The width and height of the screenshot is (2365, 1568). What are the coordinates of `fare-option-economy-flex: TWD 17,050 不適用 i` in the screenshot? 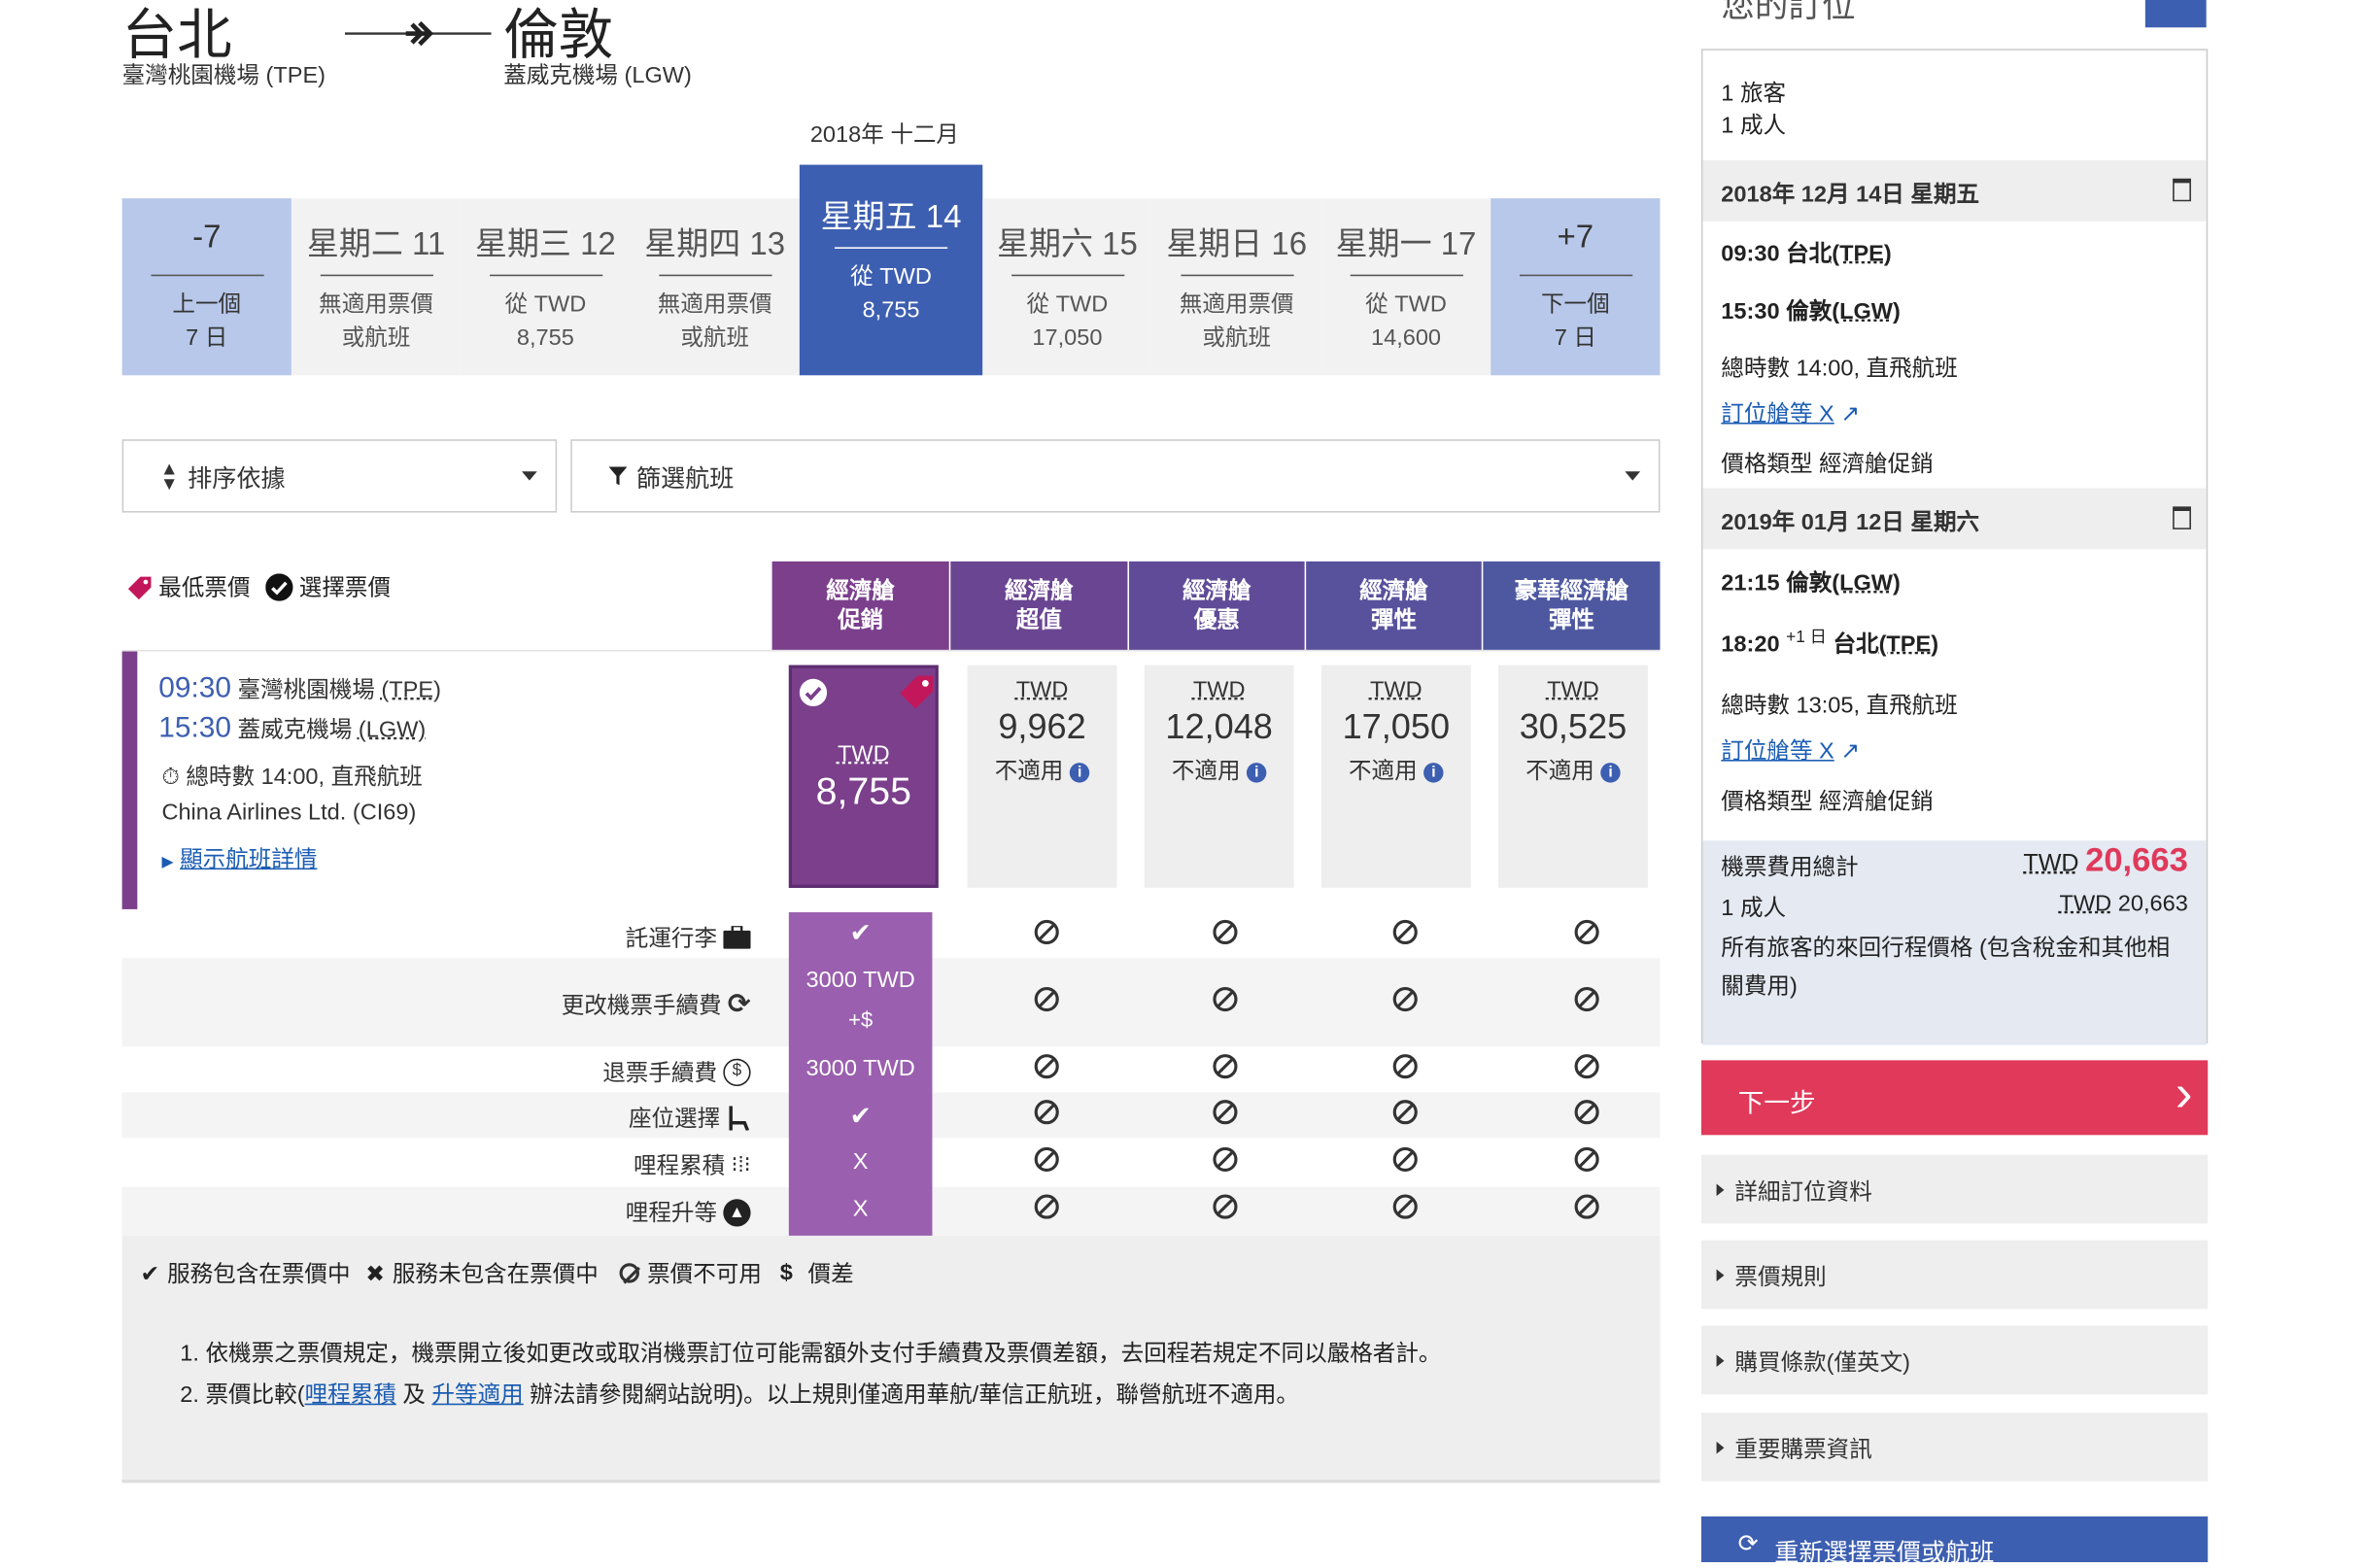 It's located at (1396, 776).